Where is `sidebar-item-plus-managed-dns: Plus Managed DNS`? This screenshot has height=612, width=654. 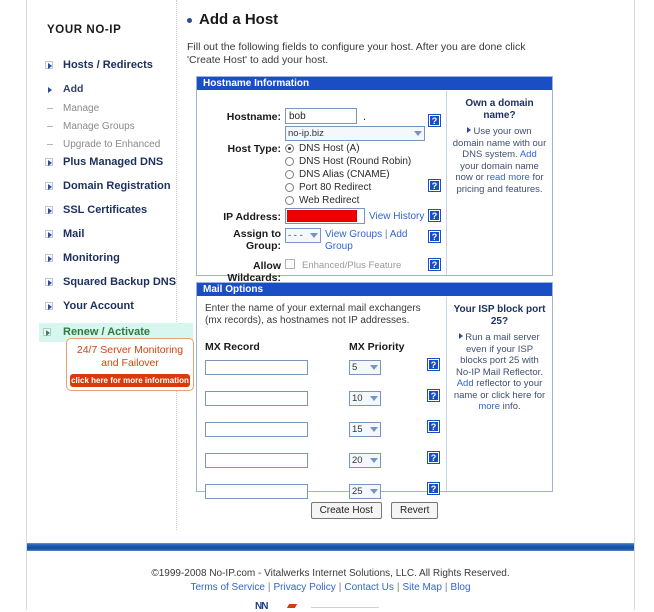
sidebar-item-plus-managed-dns: Plus Managed DNS is located at coordinates (109, 162).